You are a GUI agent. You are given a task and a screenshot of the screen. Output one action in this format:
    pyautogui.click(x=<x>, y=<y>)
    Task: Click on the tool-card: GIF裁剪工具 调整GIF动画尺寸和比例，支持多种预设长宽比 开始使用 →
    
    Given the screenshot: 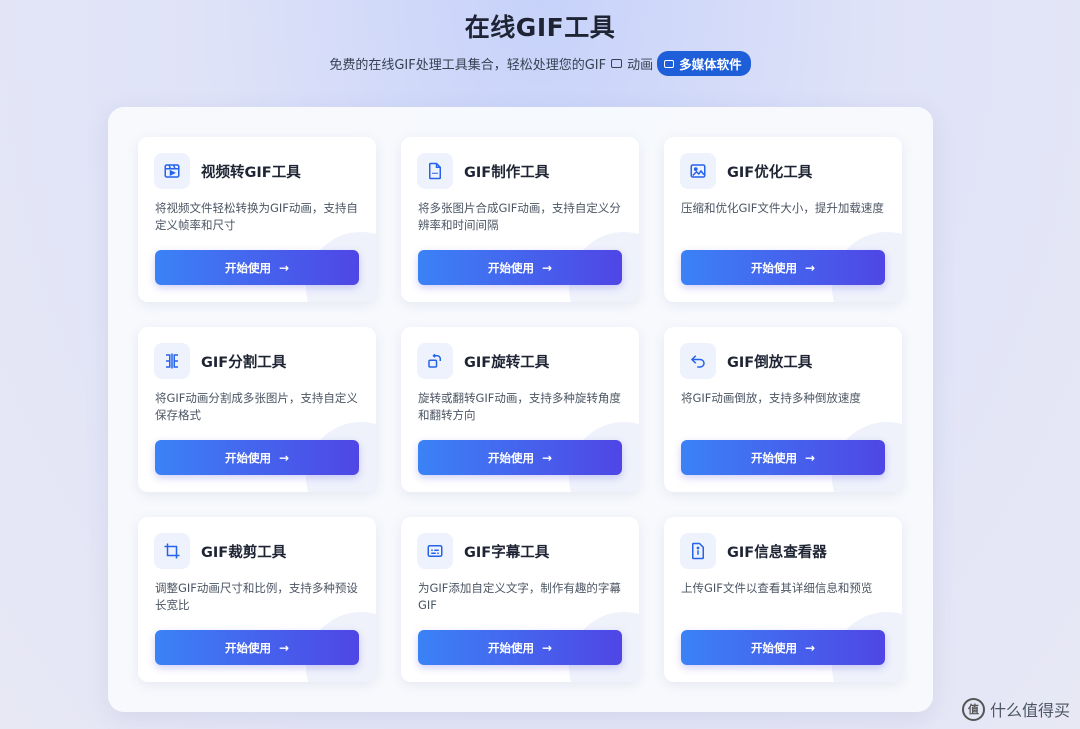 What is the action you would take?
    pyautogui.click(x=257, y=599)
    